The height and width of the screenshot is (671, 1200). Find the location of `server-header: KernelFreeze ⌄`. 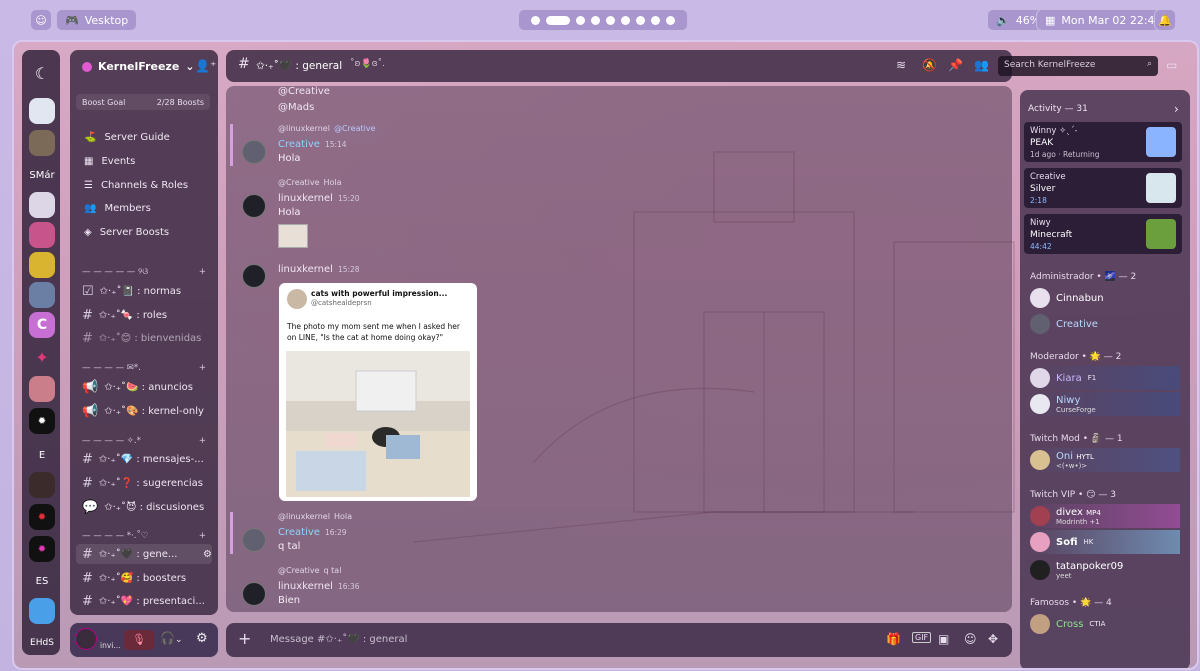

server-header: KernelFreeze ⌄ is located at coordinates (138, 66).